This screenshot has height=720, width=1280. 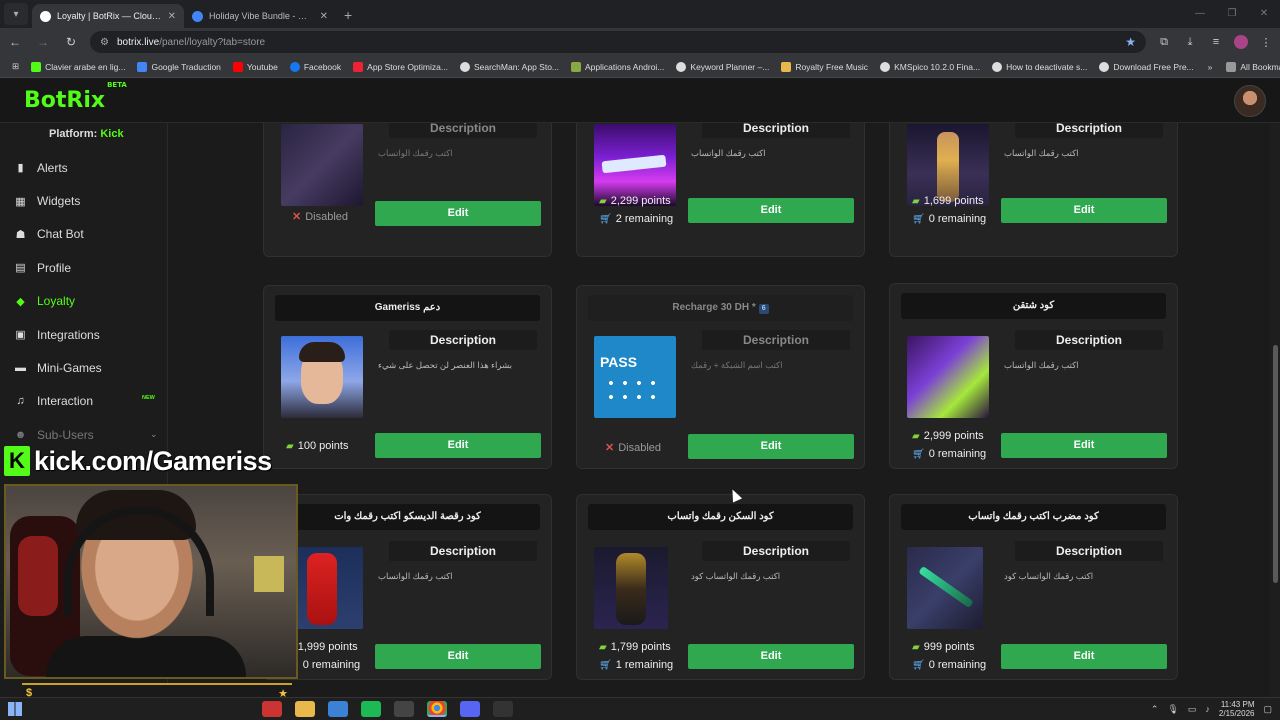 What do you see at coordinates (470, 709) in the screenshot?
I see `discord-icon` at bounding box center [470, 709].